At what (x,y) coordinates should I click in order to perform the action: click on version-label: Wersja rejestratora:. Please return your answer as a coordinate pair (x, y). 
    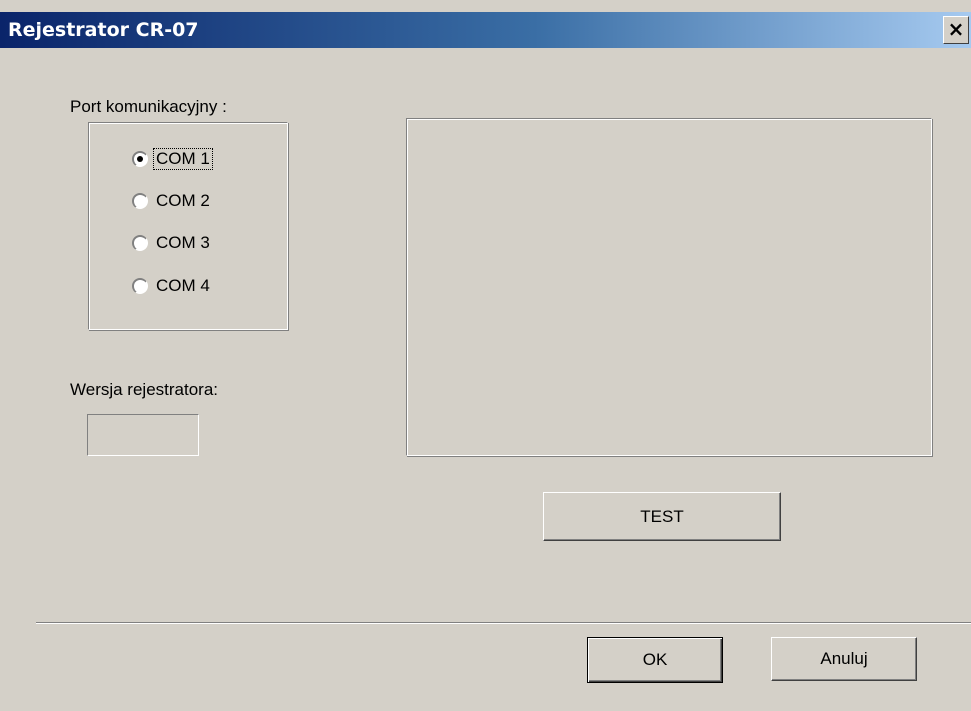
    Looking at the image, I should click on (144, 389).